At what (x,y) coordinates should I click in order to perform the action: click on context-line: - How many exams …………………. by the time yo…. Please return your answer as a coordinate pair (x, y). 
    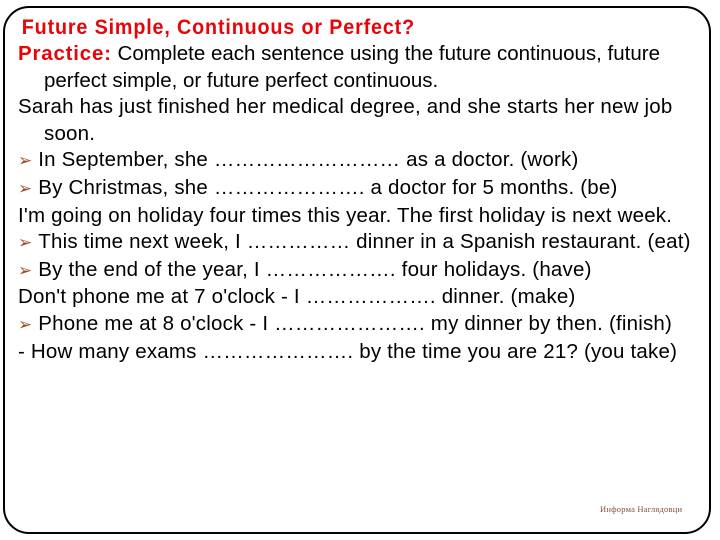
    Looking at the image, I should click on (362, 352).